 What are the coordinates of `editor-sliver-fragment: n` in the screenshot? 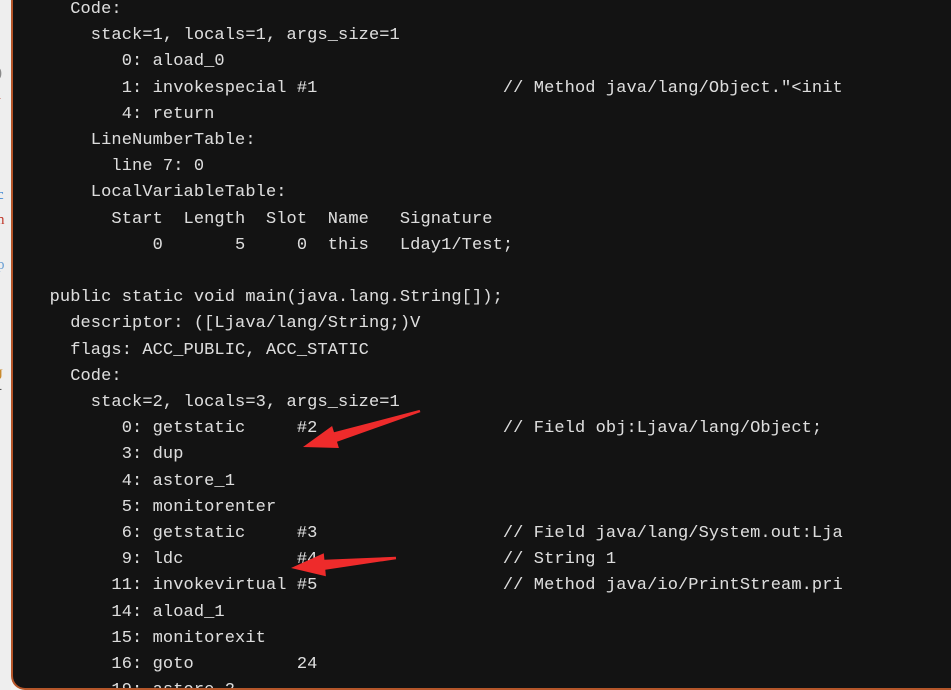 It's located at (2, 220).